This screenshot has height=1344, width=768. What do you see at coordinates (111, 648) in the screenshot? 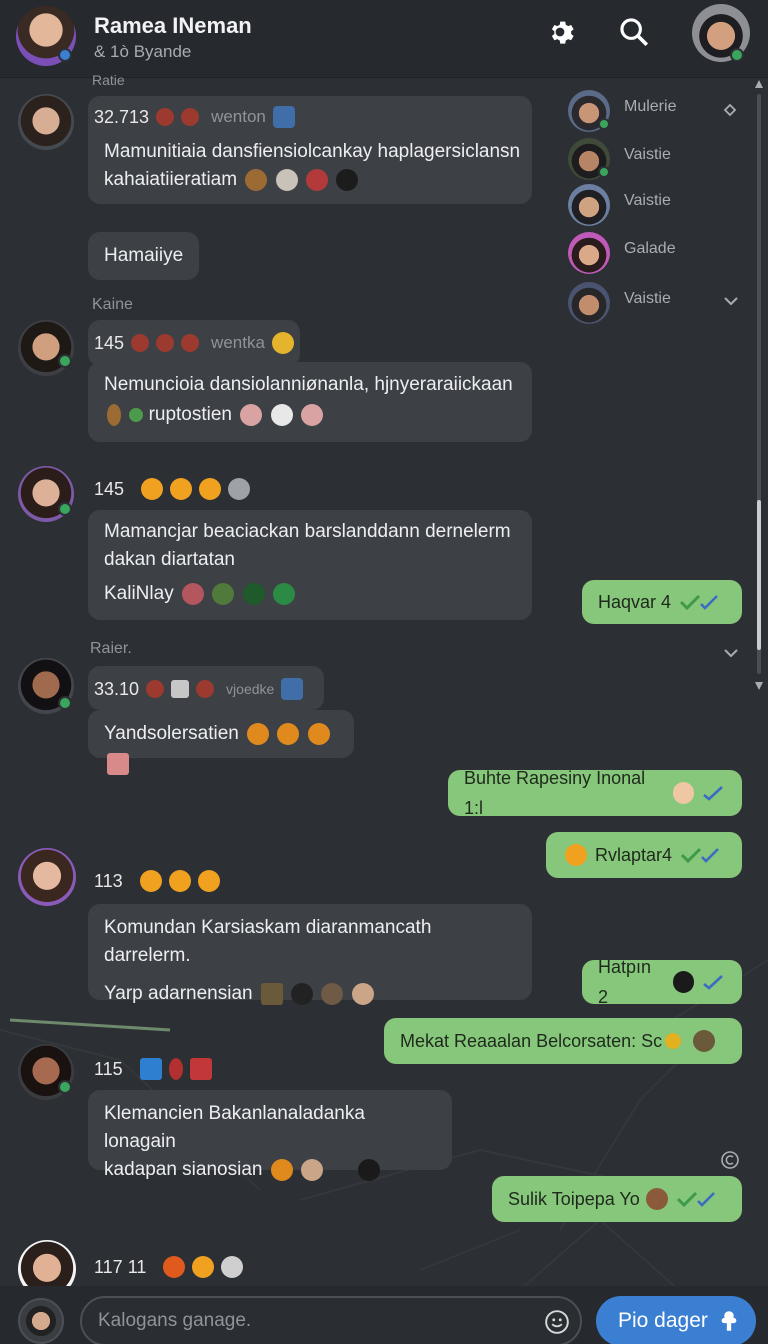
I see `sender-label: Raier.` at bounding box center [111, 648].